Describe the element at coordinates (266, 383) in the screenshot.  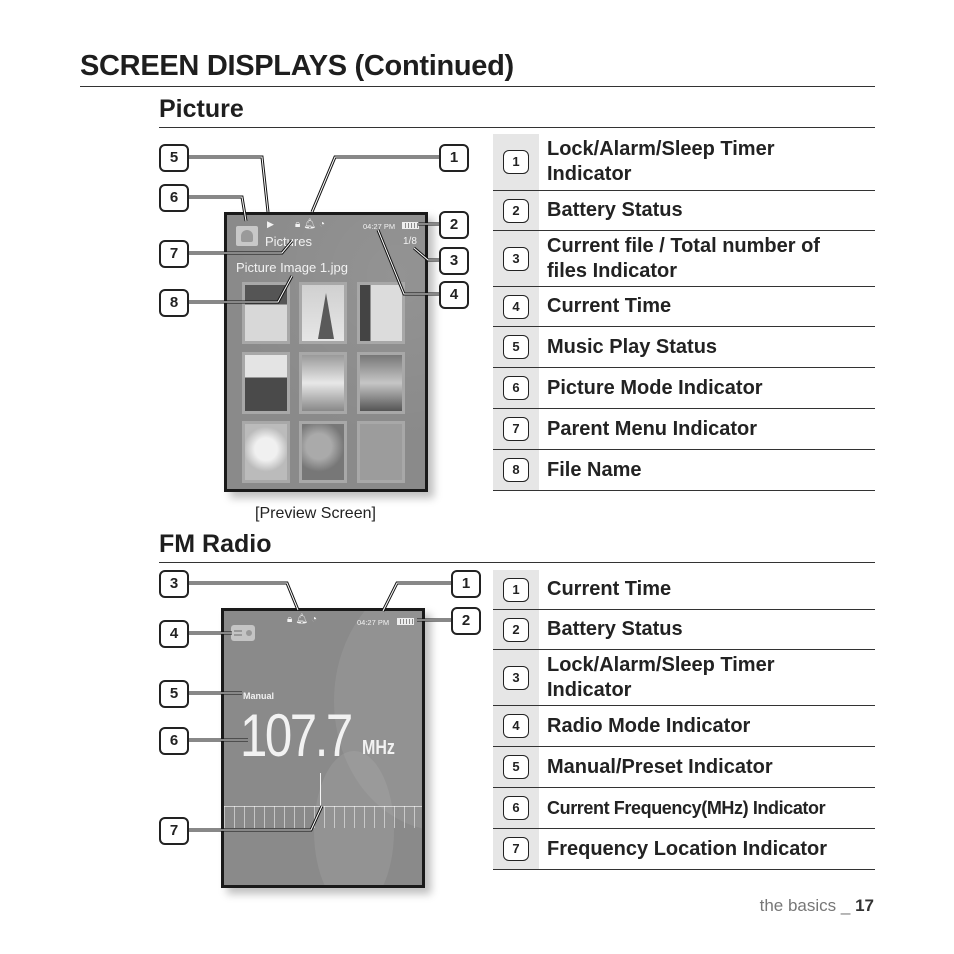
I see `thumbnail-pagoda` at that location.